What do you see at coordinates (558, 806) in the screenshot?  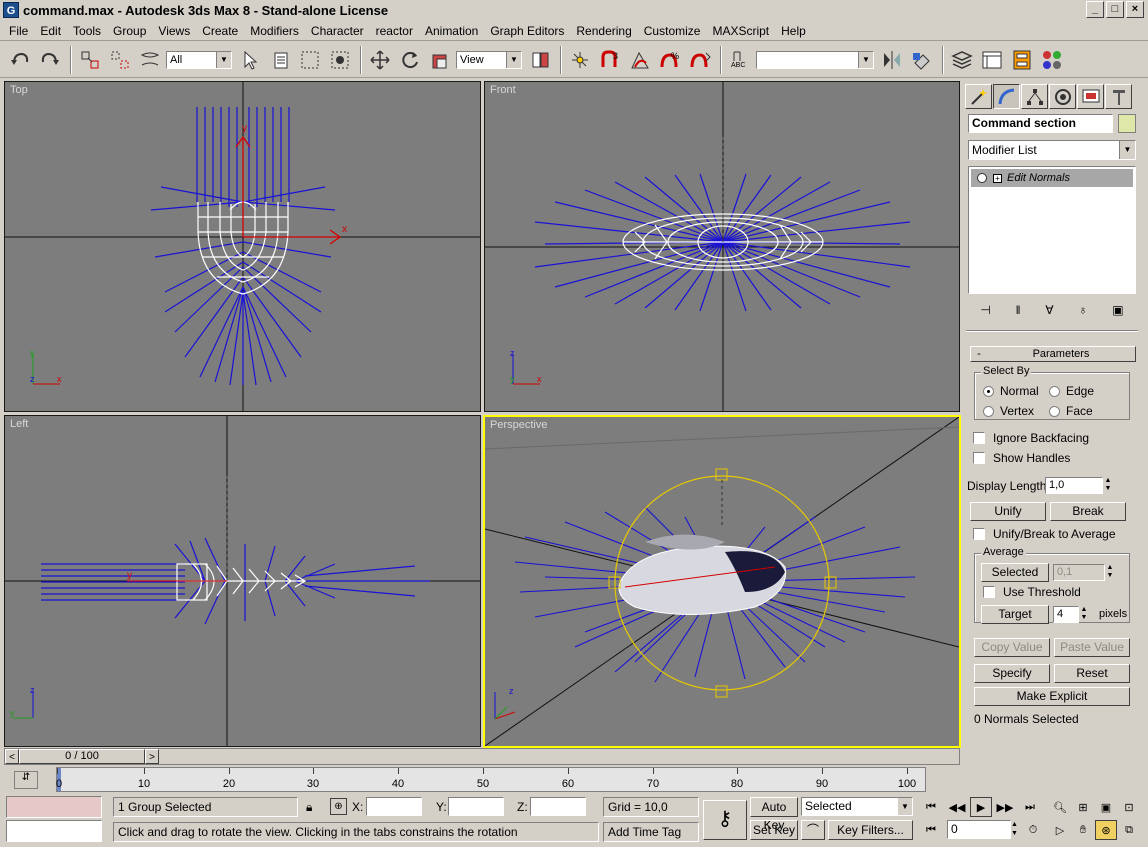 I see `z-coord-field` at bounding box center [558, 806].